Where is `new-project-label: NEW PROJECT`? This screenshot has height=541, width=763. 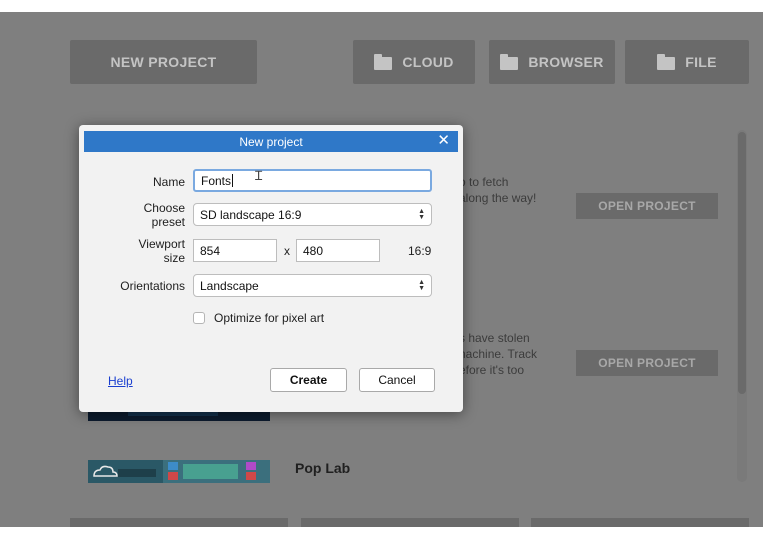 new-project-label: NEW PROJECT is located at coordinates (163, 62).